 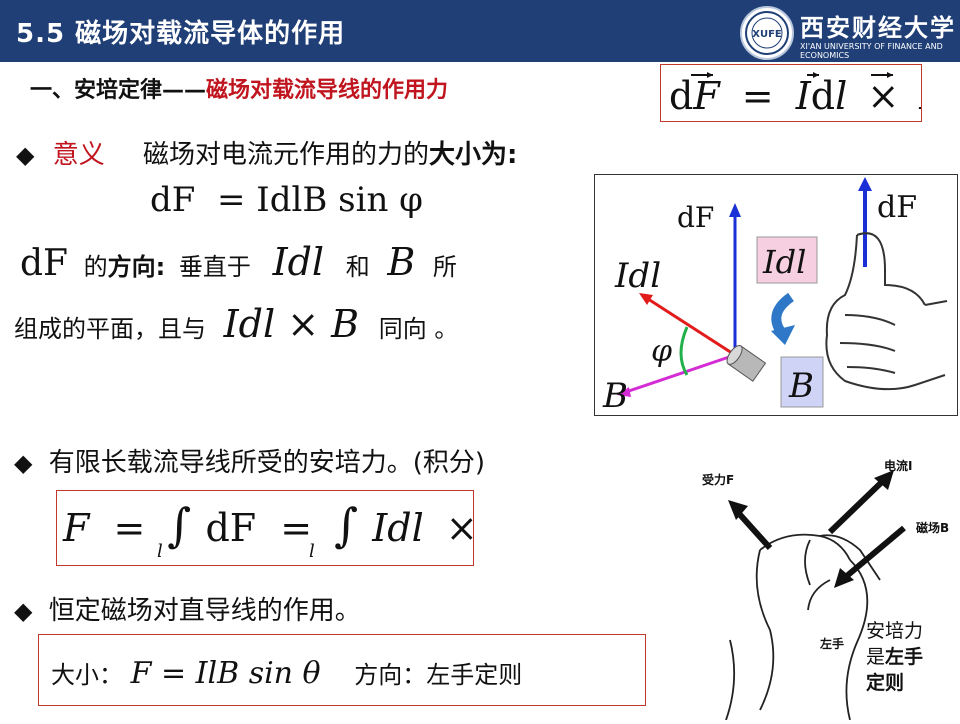 What do you see at coordinates (44, 263) in the screenshot?
I see `direction-dF: dF` at bounding box center [44, 263].